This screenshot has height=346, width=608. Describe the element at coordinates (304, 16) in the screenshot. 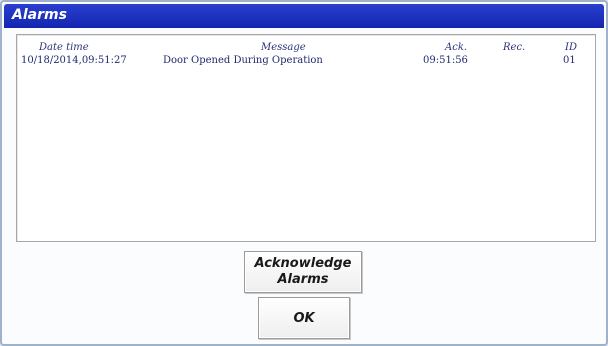

I see `title-bar: Alarms` at that location.